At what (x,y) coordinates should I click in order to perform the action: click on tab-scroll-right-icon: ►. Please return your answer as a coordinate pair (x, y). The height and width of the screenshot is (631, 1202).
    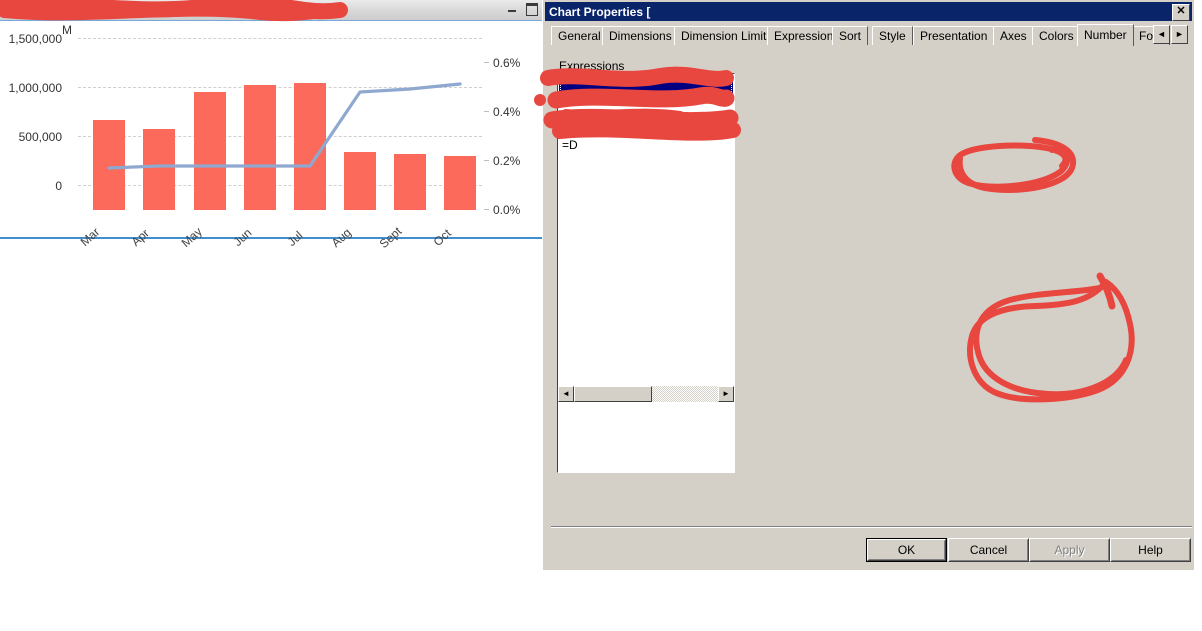
    Looking at the image, I should click on (1179, 34).